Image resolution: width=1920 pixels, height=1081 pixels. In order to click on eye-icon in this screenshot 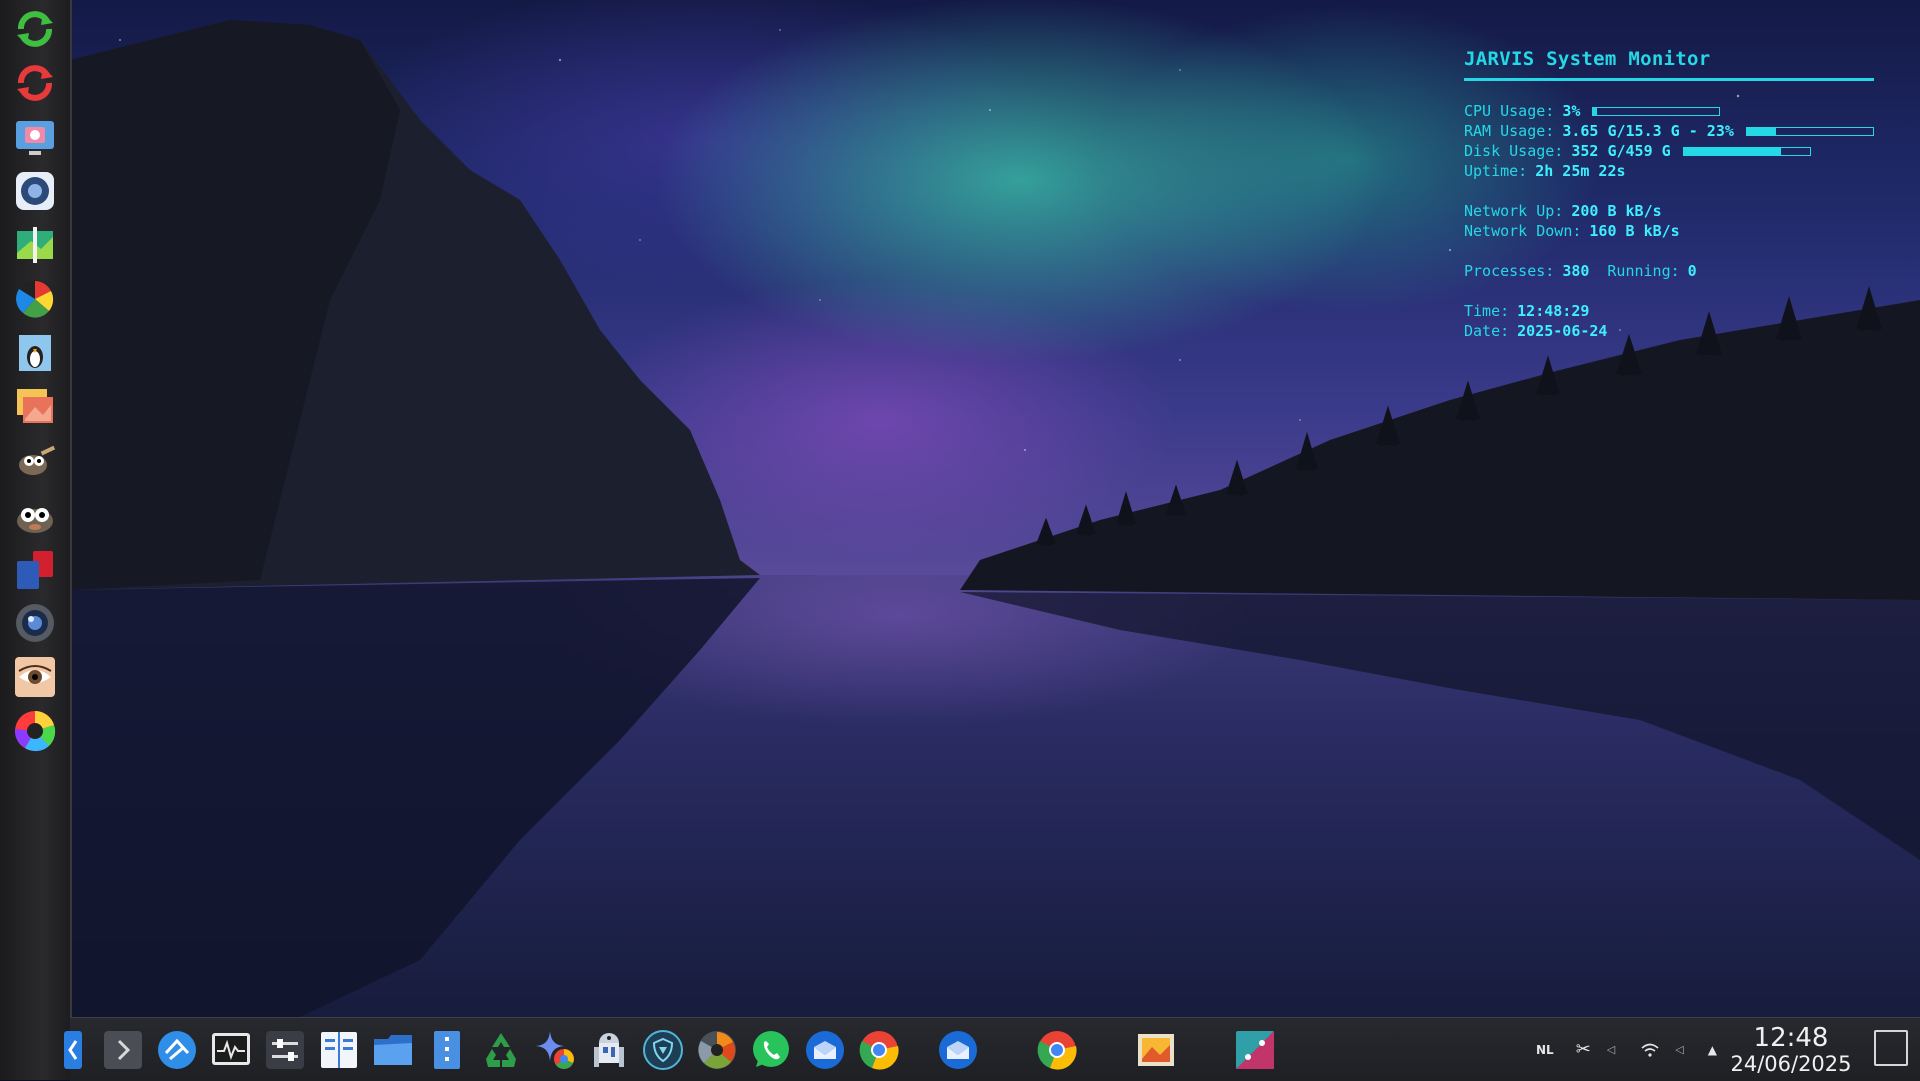, I will do `click(35, 677)`.